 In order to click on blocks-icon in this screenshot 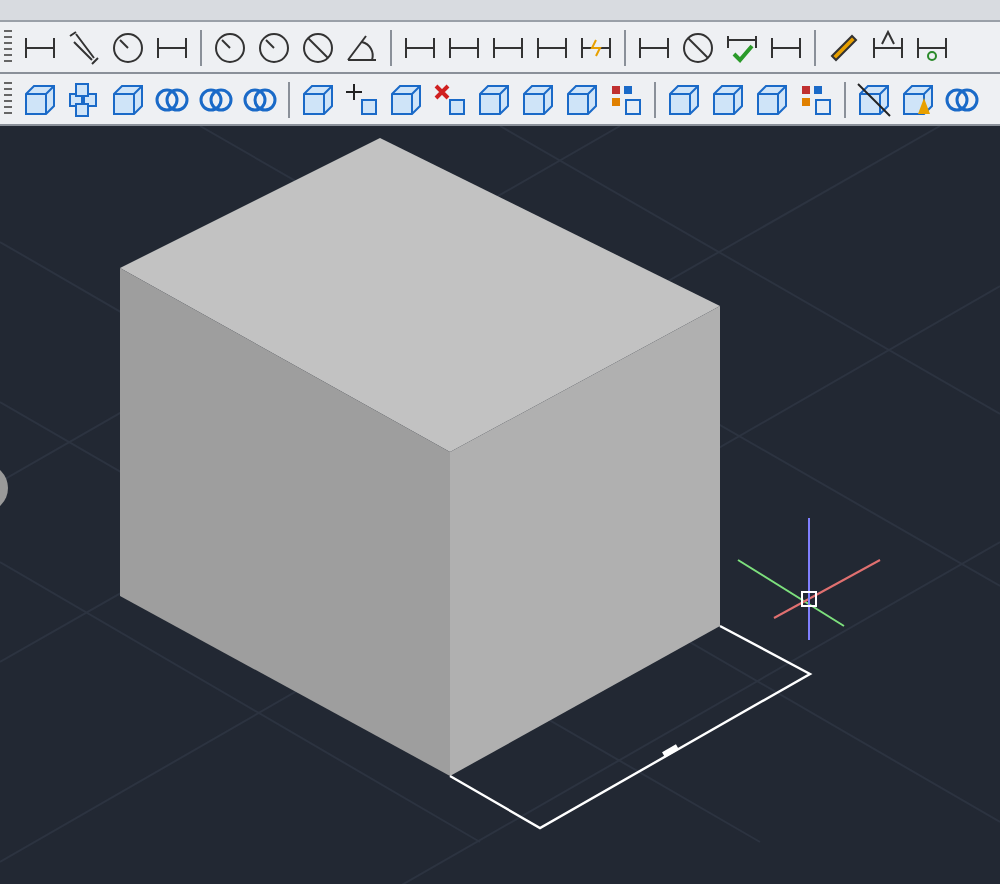, I will do `click(84, 99)`.